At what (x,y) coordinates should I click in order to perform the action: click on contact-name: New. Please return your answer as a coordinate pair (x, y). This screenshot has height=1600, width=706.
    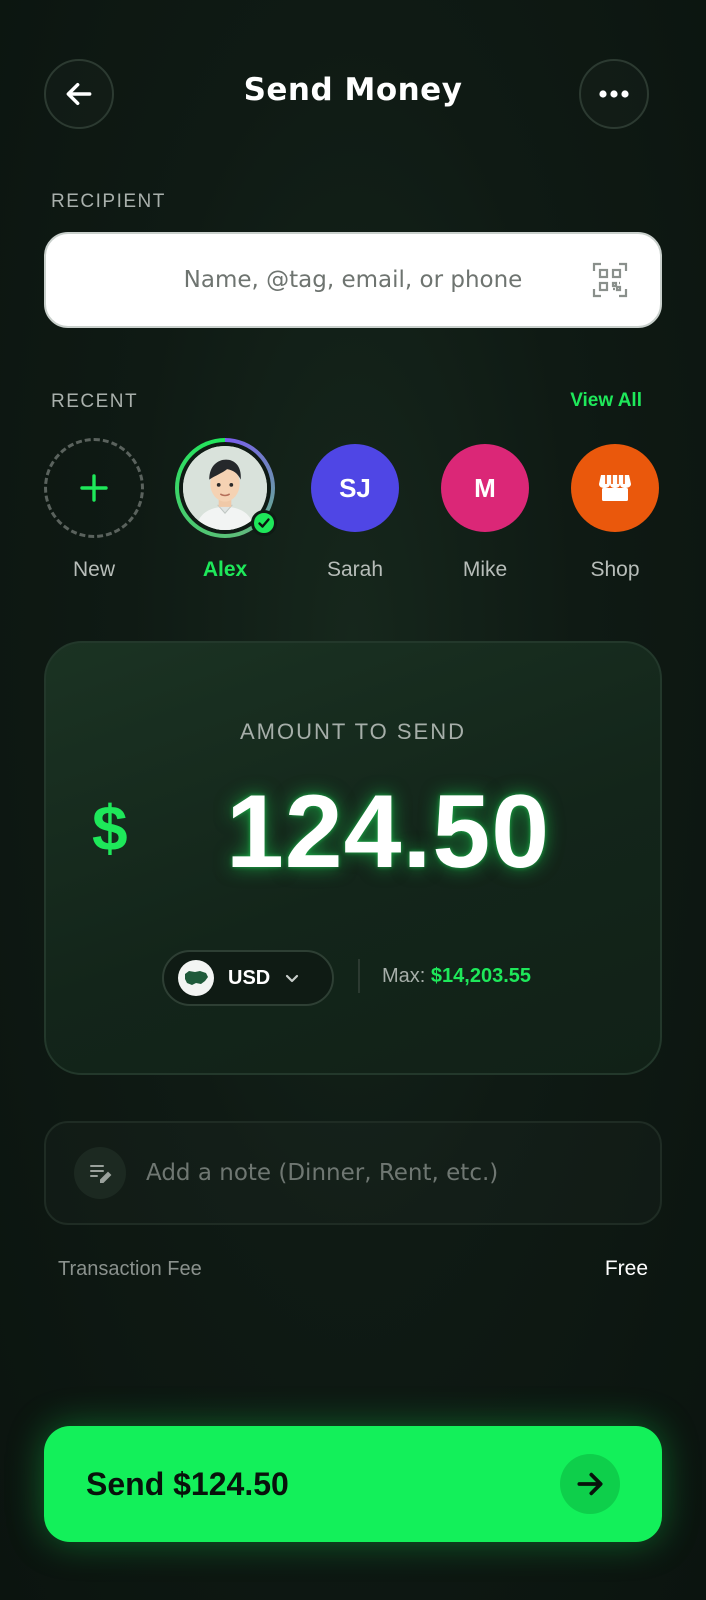
    Looking at the image, I should click on (93, 569).